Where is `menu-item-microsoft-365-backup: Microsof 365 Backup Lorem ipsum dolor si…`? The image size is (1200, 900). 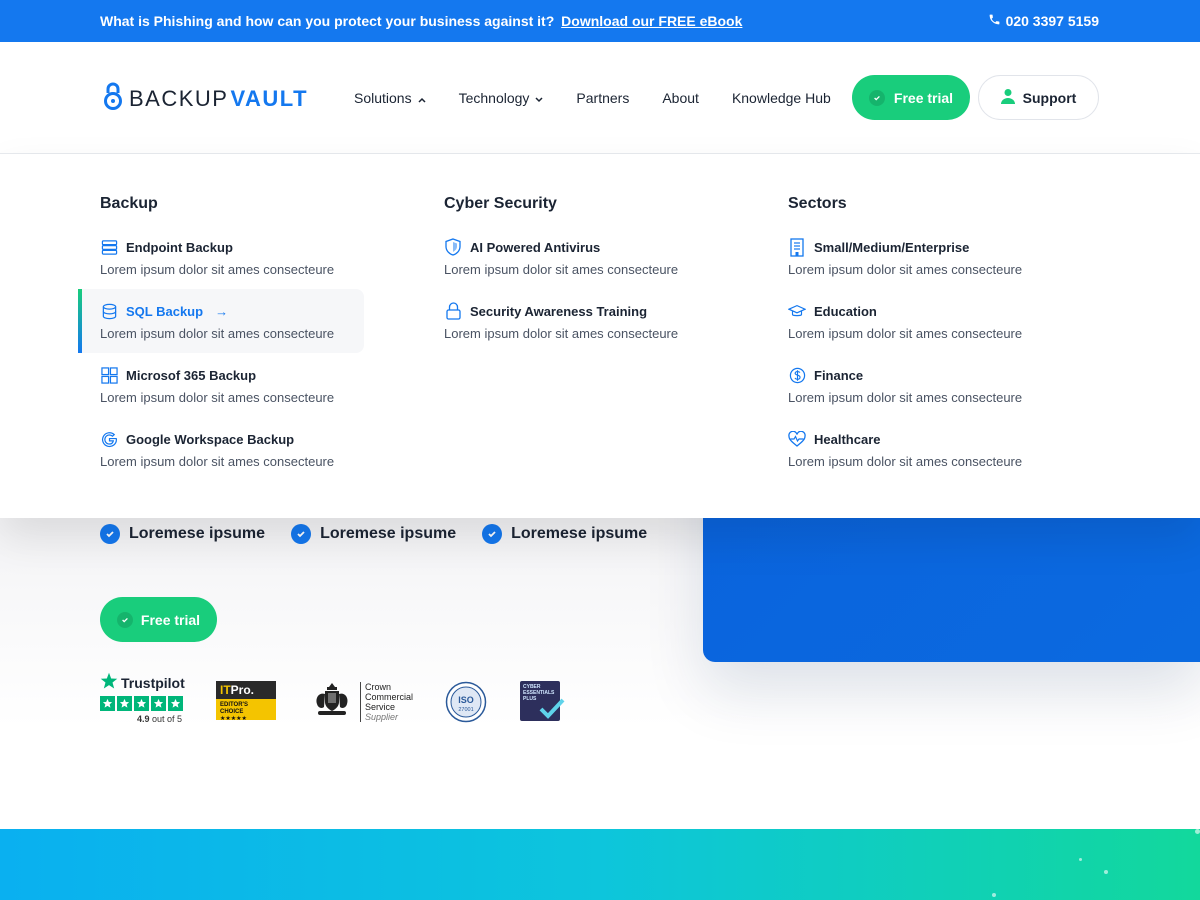 menu-item-microsoft-365-backup: Microsof 365 Backup Lorem ipsum dolor si… is located at coordinates (245, 385).